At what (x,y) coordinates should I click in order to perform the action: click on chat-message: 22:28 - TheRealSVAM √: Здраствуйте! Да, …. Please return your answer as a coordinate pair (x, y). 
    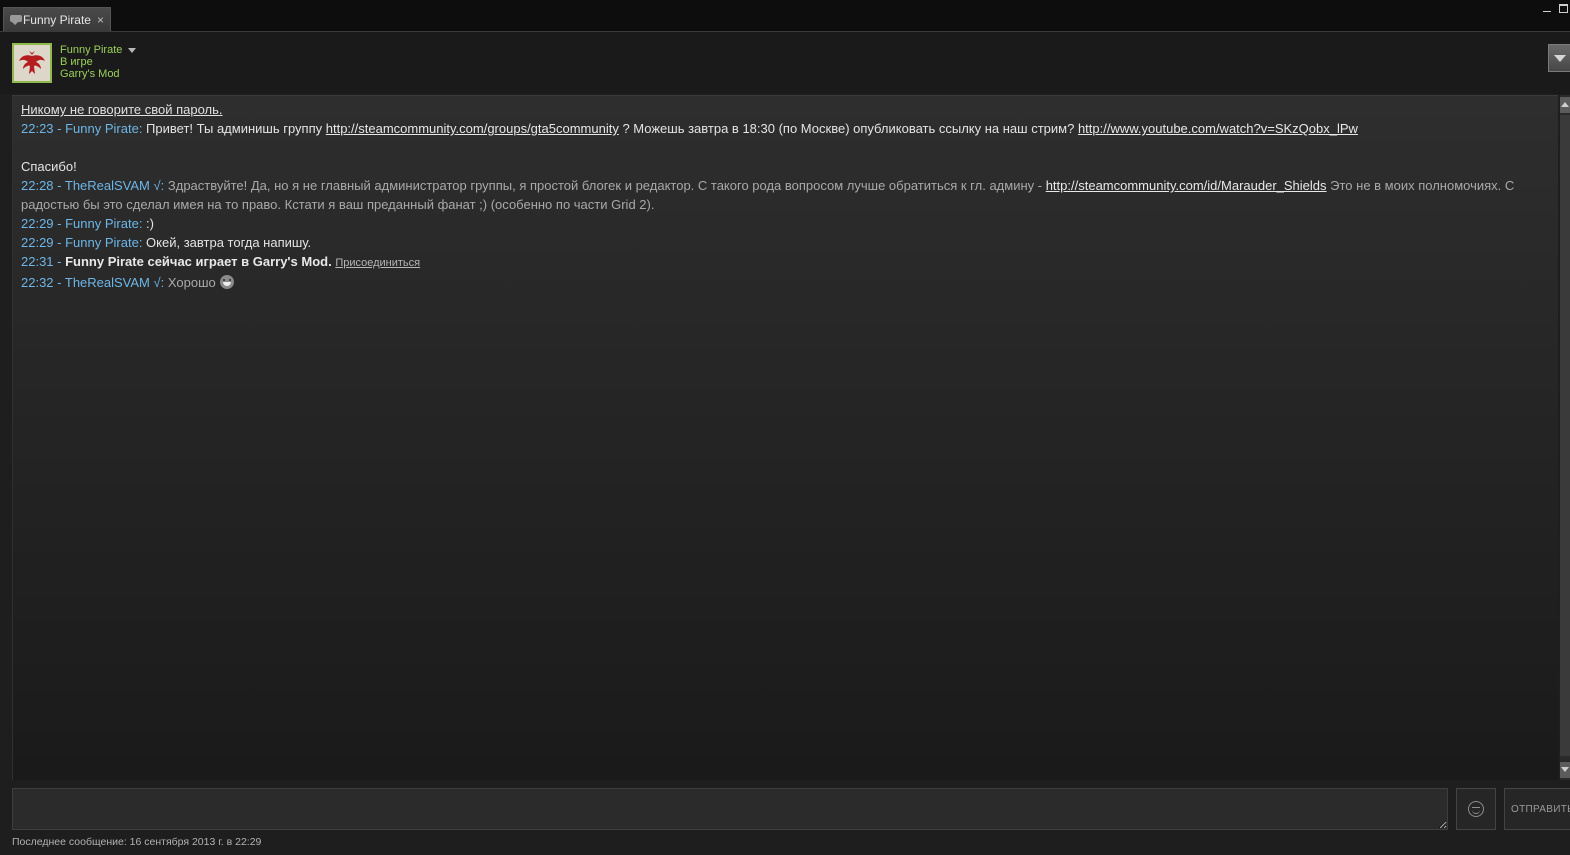
    Looking at the image, I should click on (768, 195).